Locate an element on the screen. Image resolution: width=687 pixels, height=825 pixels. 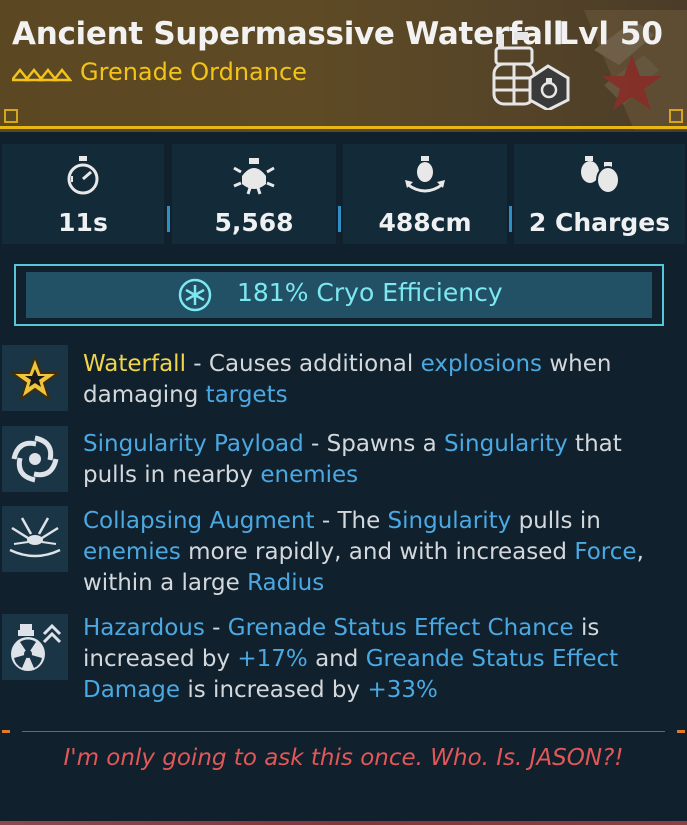
stat-cooldown: 11s is located at coordinates (83, 194).